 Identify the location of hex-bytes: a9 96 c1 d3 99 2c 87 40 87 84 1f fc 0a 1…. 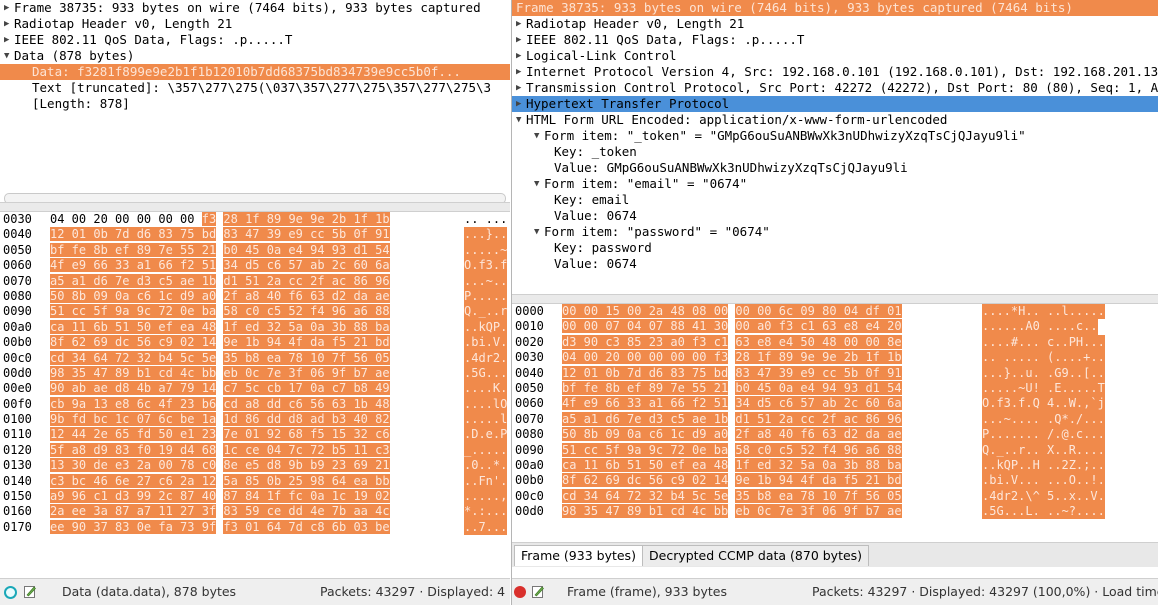
(220, 496).